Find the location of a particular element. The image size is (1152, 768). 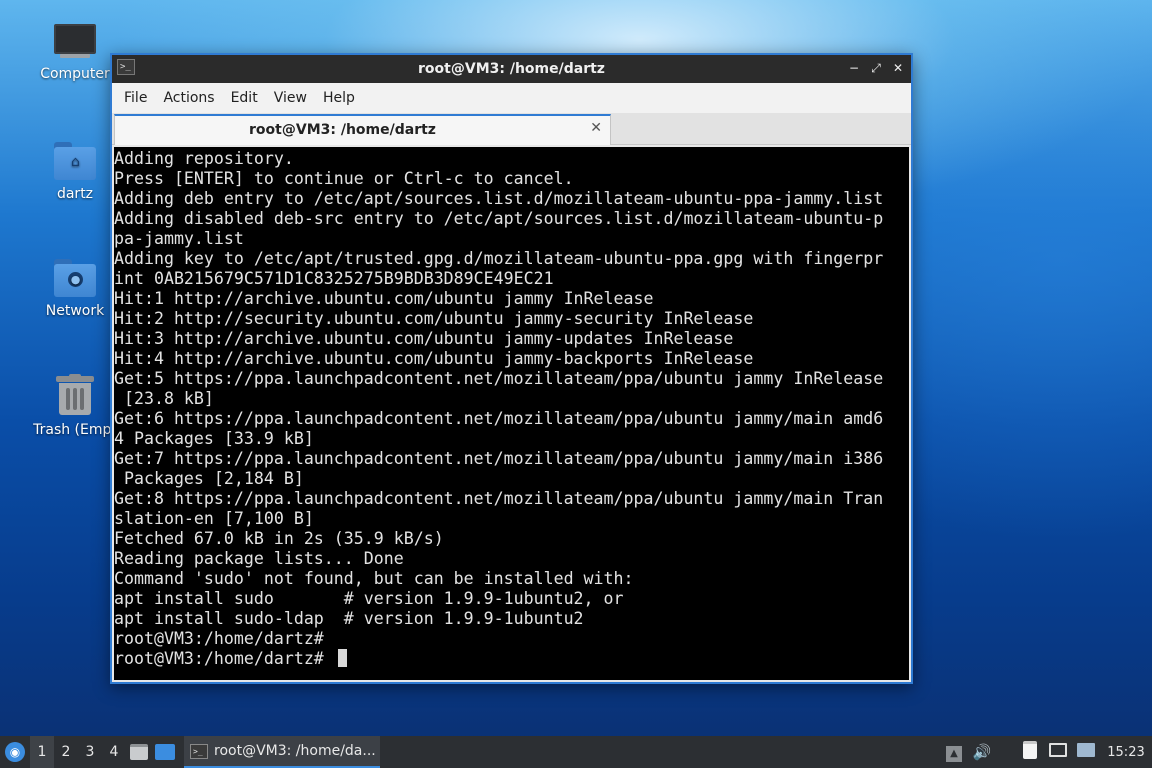

menu-help: Help is located at coordinates (339, 98).